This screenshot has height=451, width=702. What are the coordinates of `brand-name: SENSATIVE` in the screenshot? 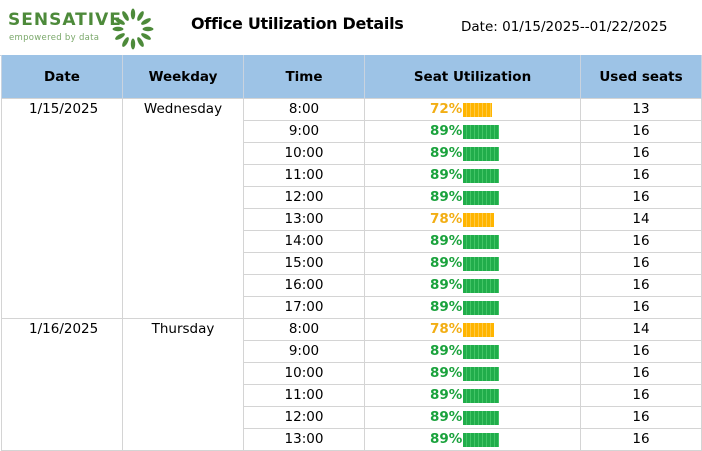 It's located at (65, 20).